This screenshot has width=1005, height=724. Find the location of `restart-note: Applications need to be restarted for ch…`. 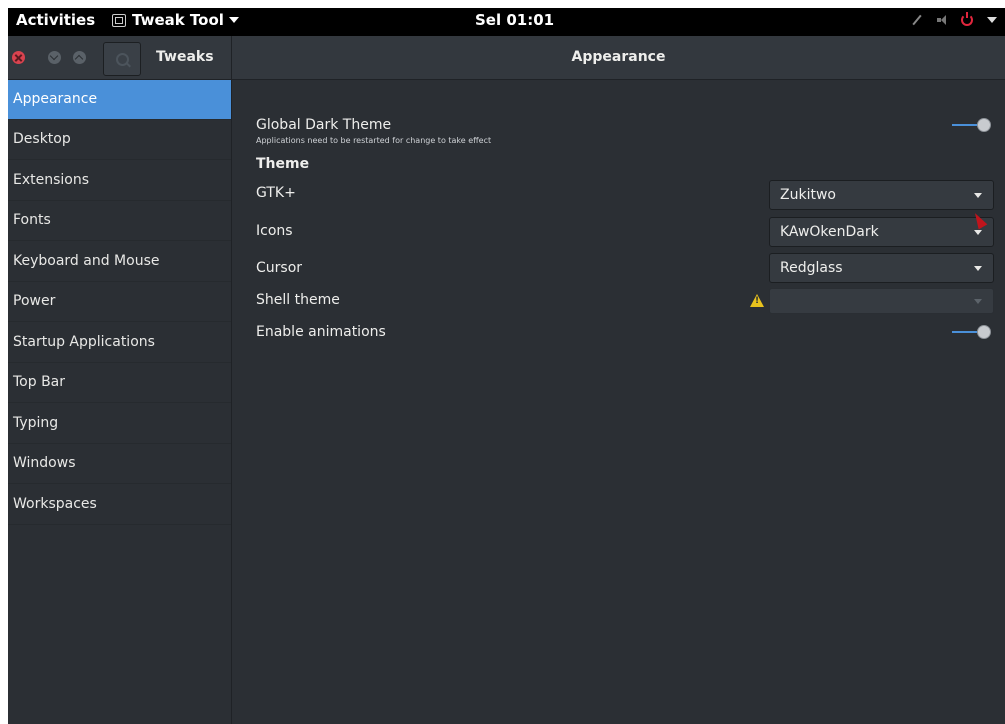

restart-note: Applications need to be restarted for ch… is located at coordinates (374, 140).